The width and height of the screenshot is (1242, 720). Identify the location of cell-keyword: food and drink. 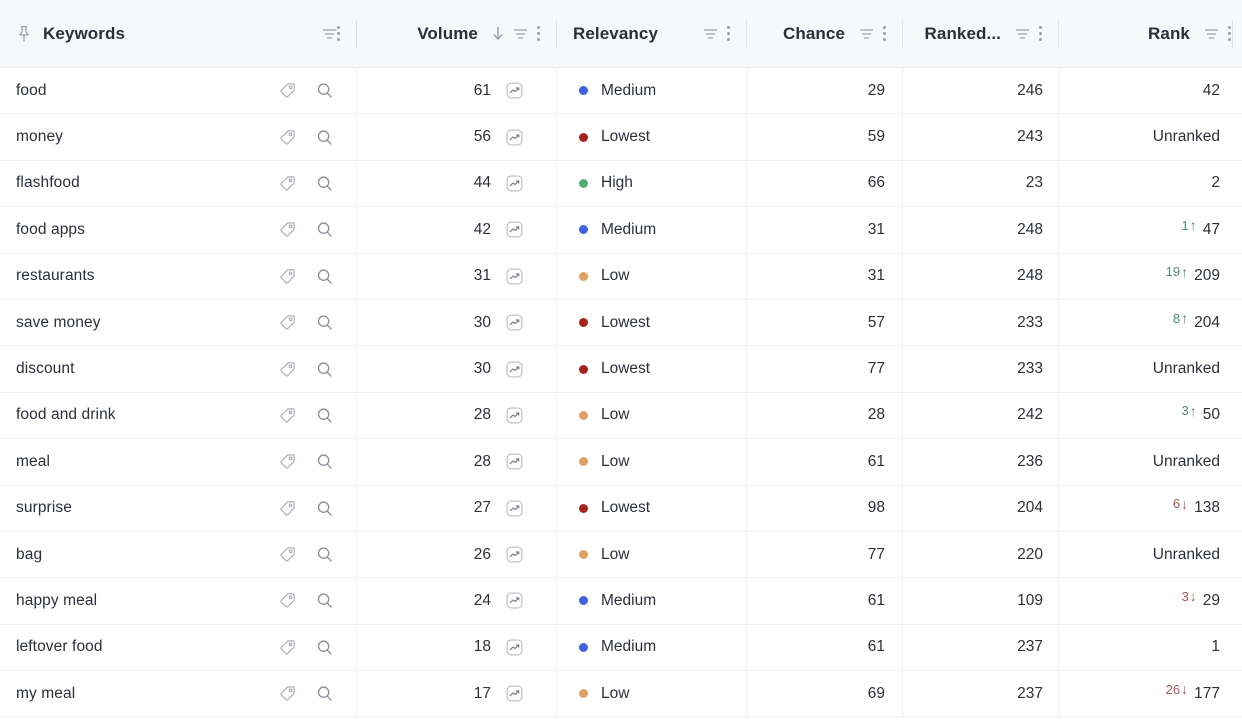
(178, 415).